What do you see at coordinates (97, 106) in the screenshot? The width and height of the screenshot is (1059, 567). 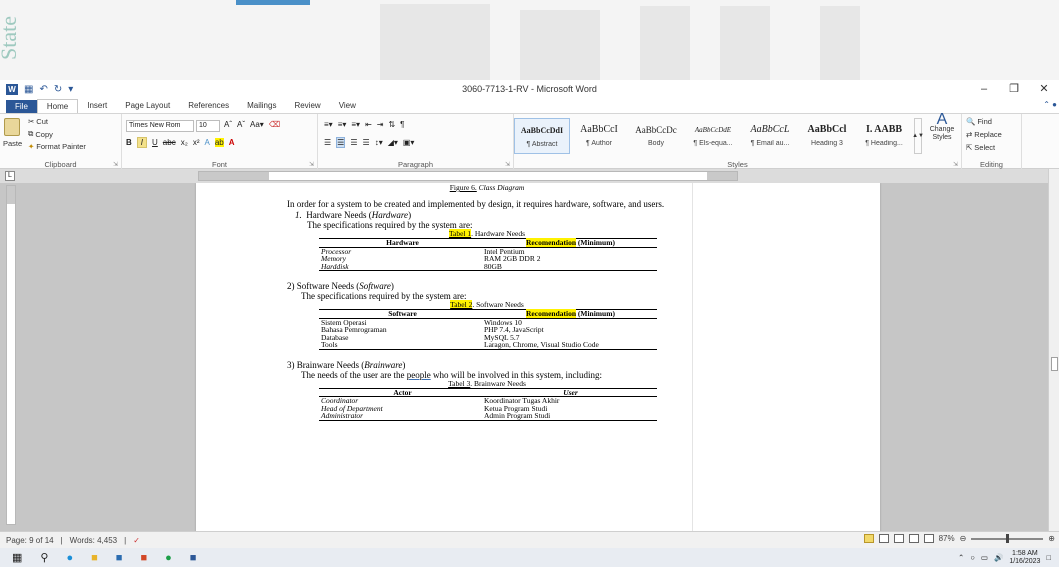 I see `tab-insert: Insert` at bounding box center [97, 106].